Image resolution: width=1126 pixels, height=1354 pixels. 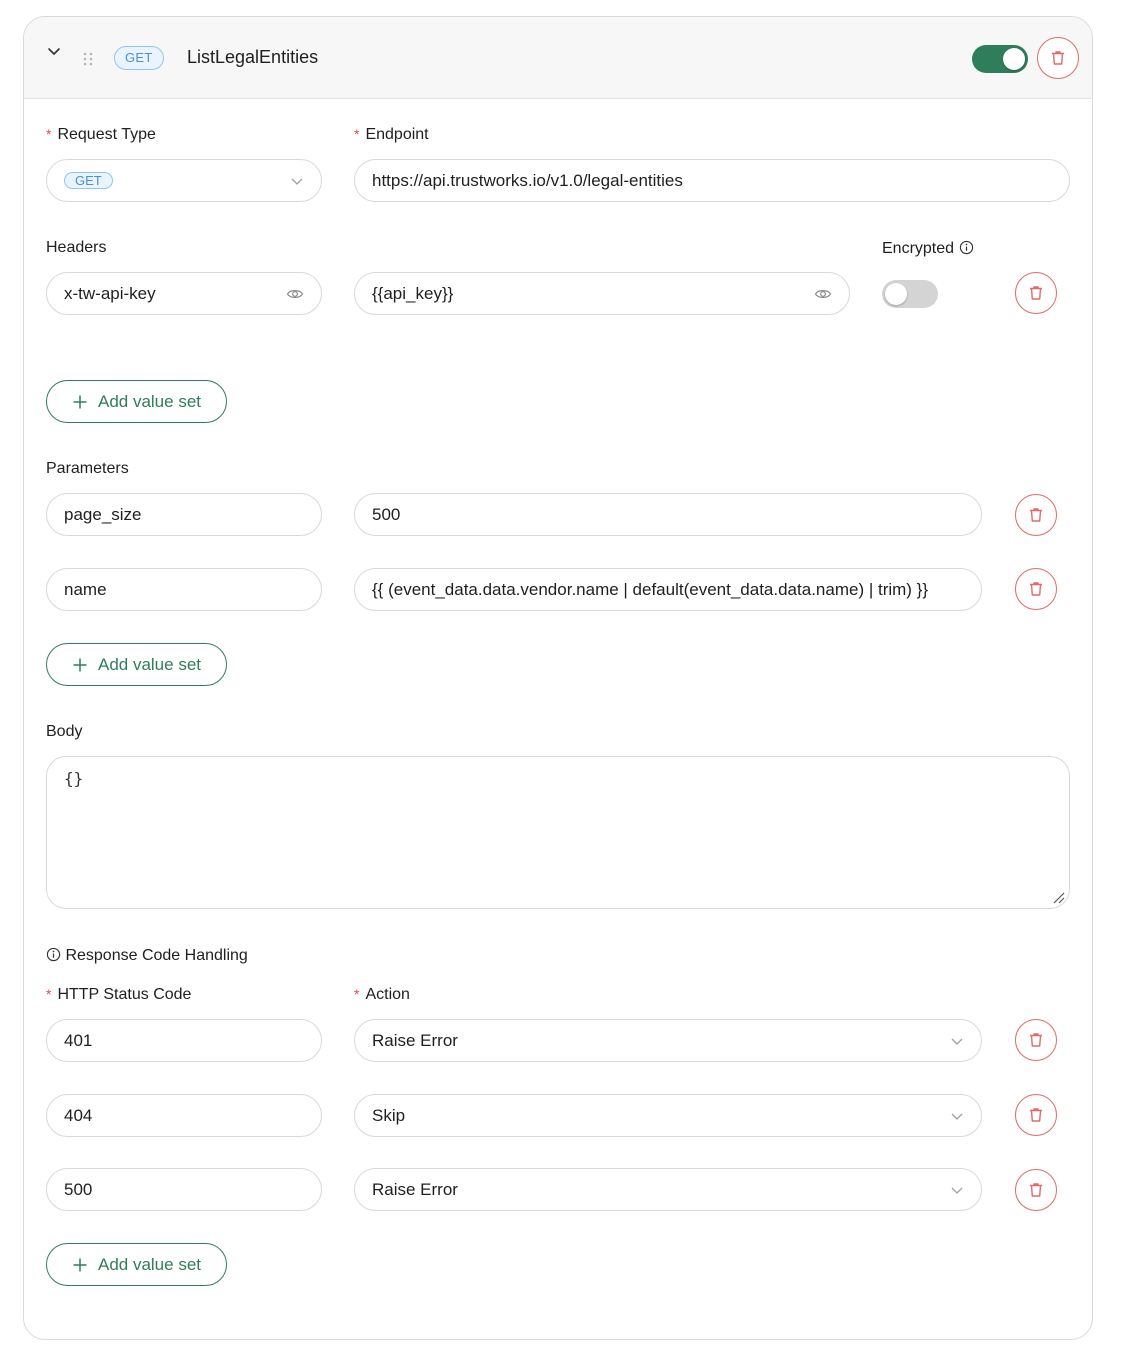 What do you see at coordinates (1058, 897) in the screenshot?
I see `resize-handle-icon` at bounding box center [1058, 897].